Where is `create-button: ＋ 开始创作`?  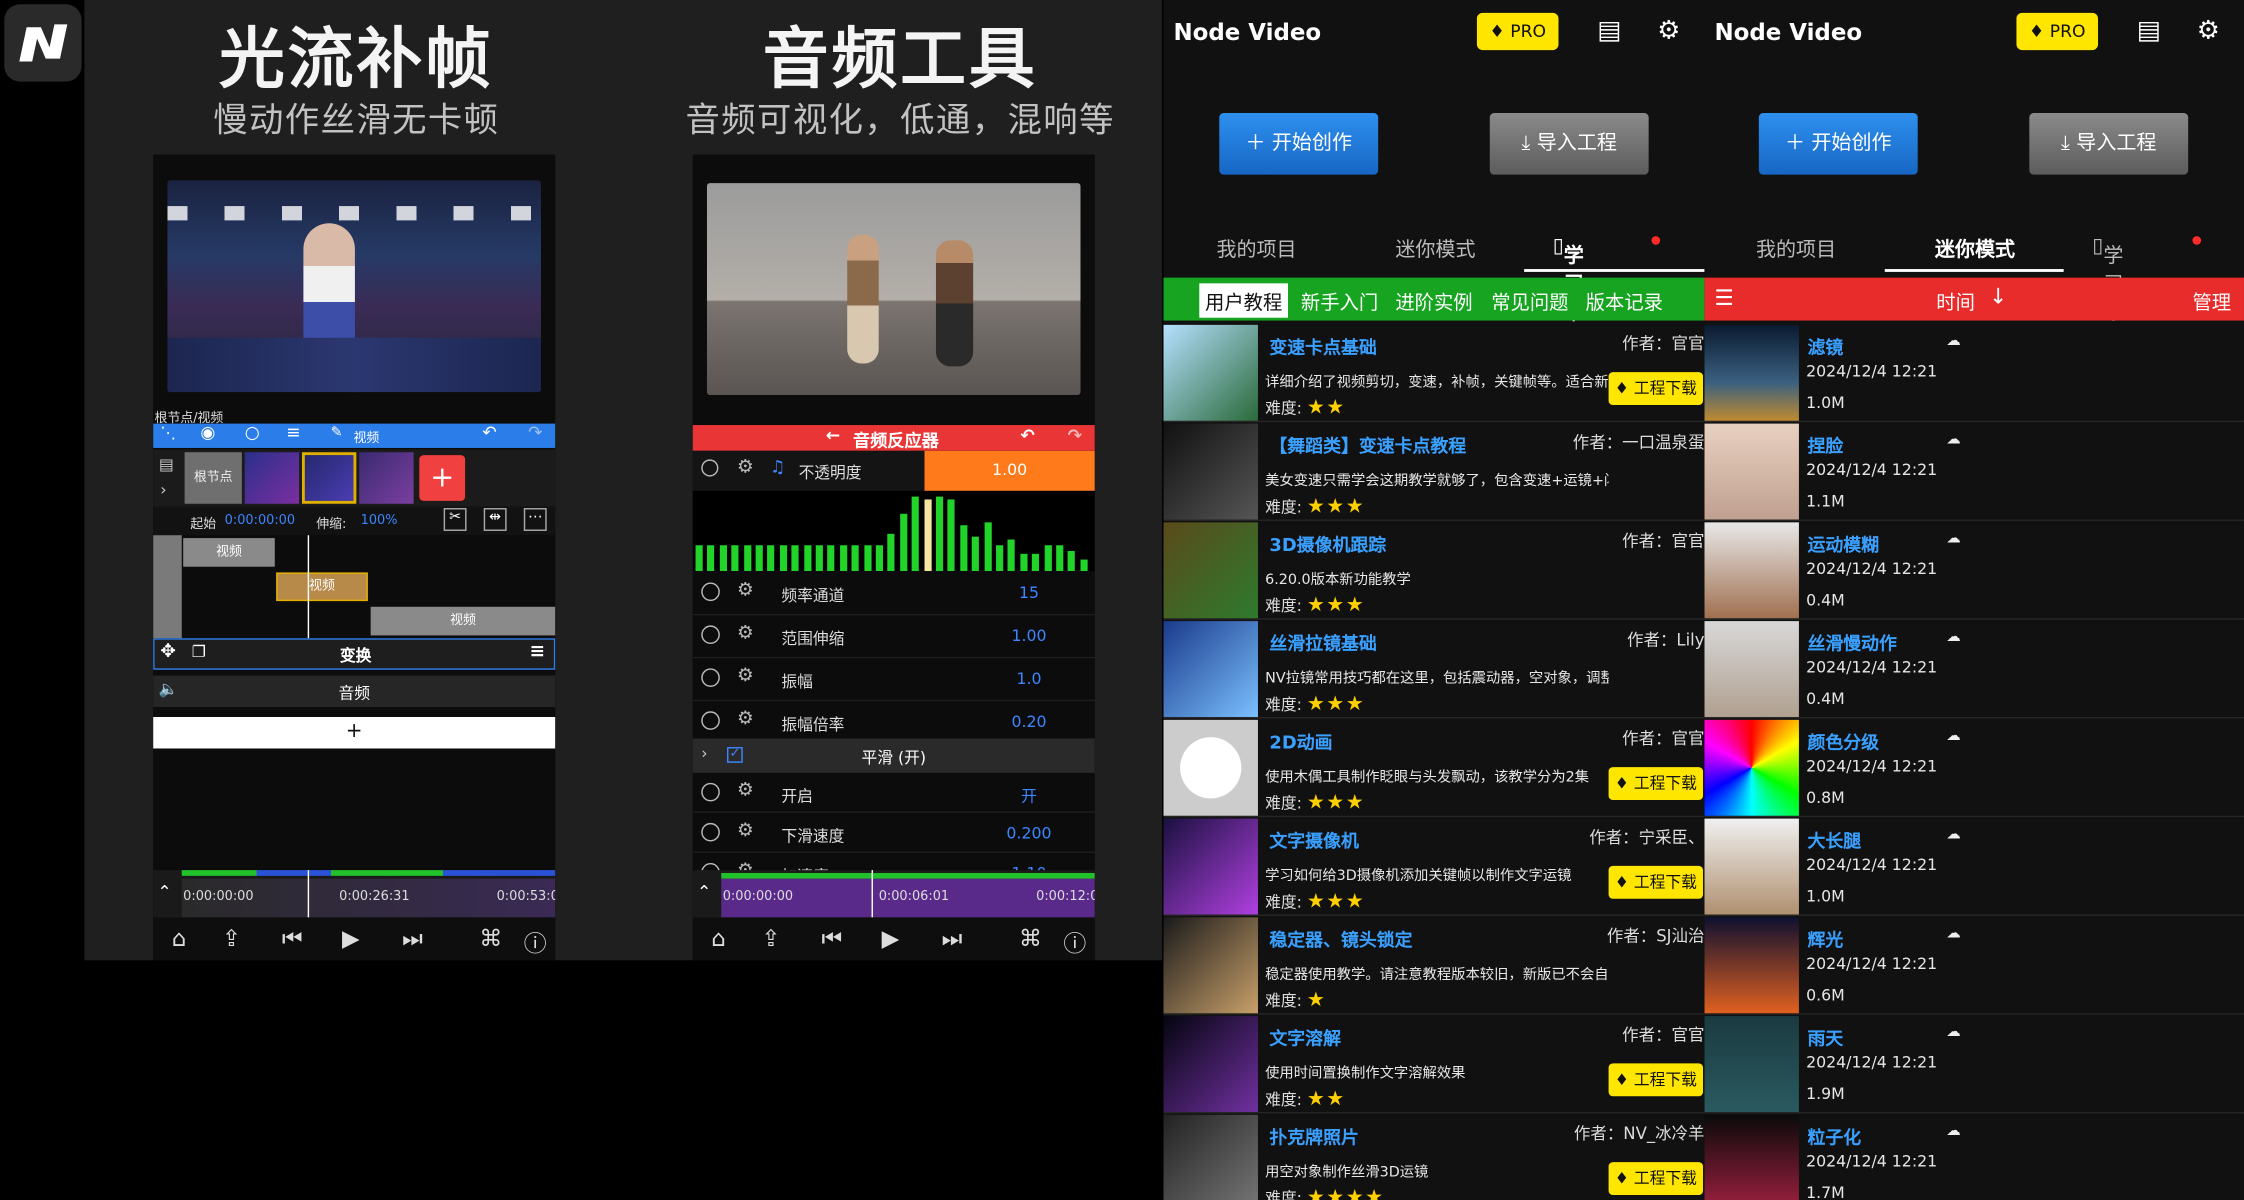 create-button: ＋ 开始创作 is located at coordinates (1299, 144).